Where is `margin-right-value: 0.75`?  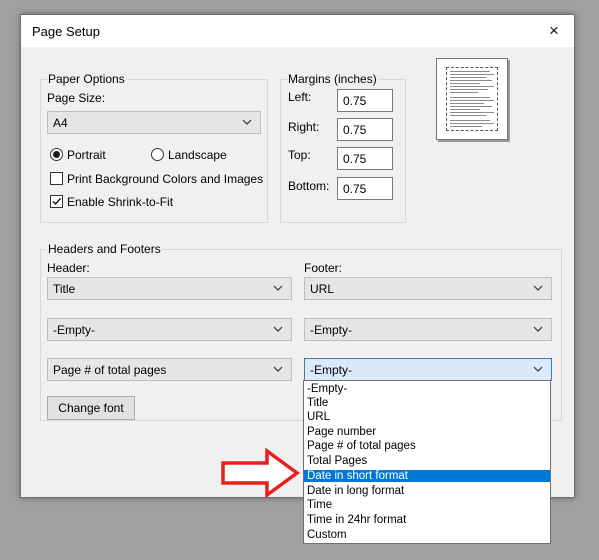
margin-right-value: 0.75 is located at coordinates (355, 130).